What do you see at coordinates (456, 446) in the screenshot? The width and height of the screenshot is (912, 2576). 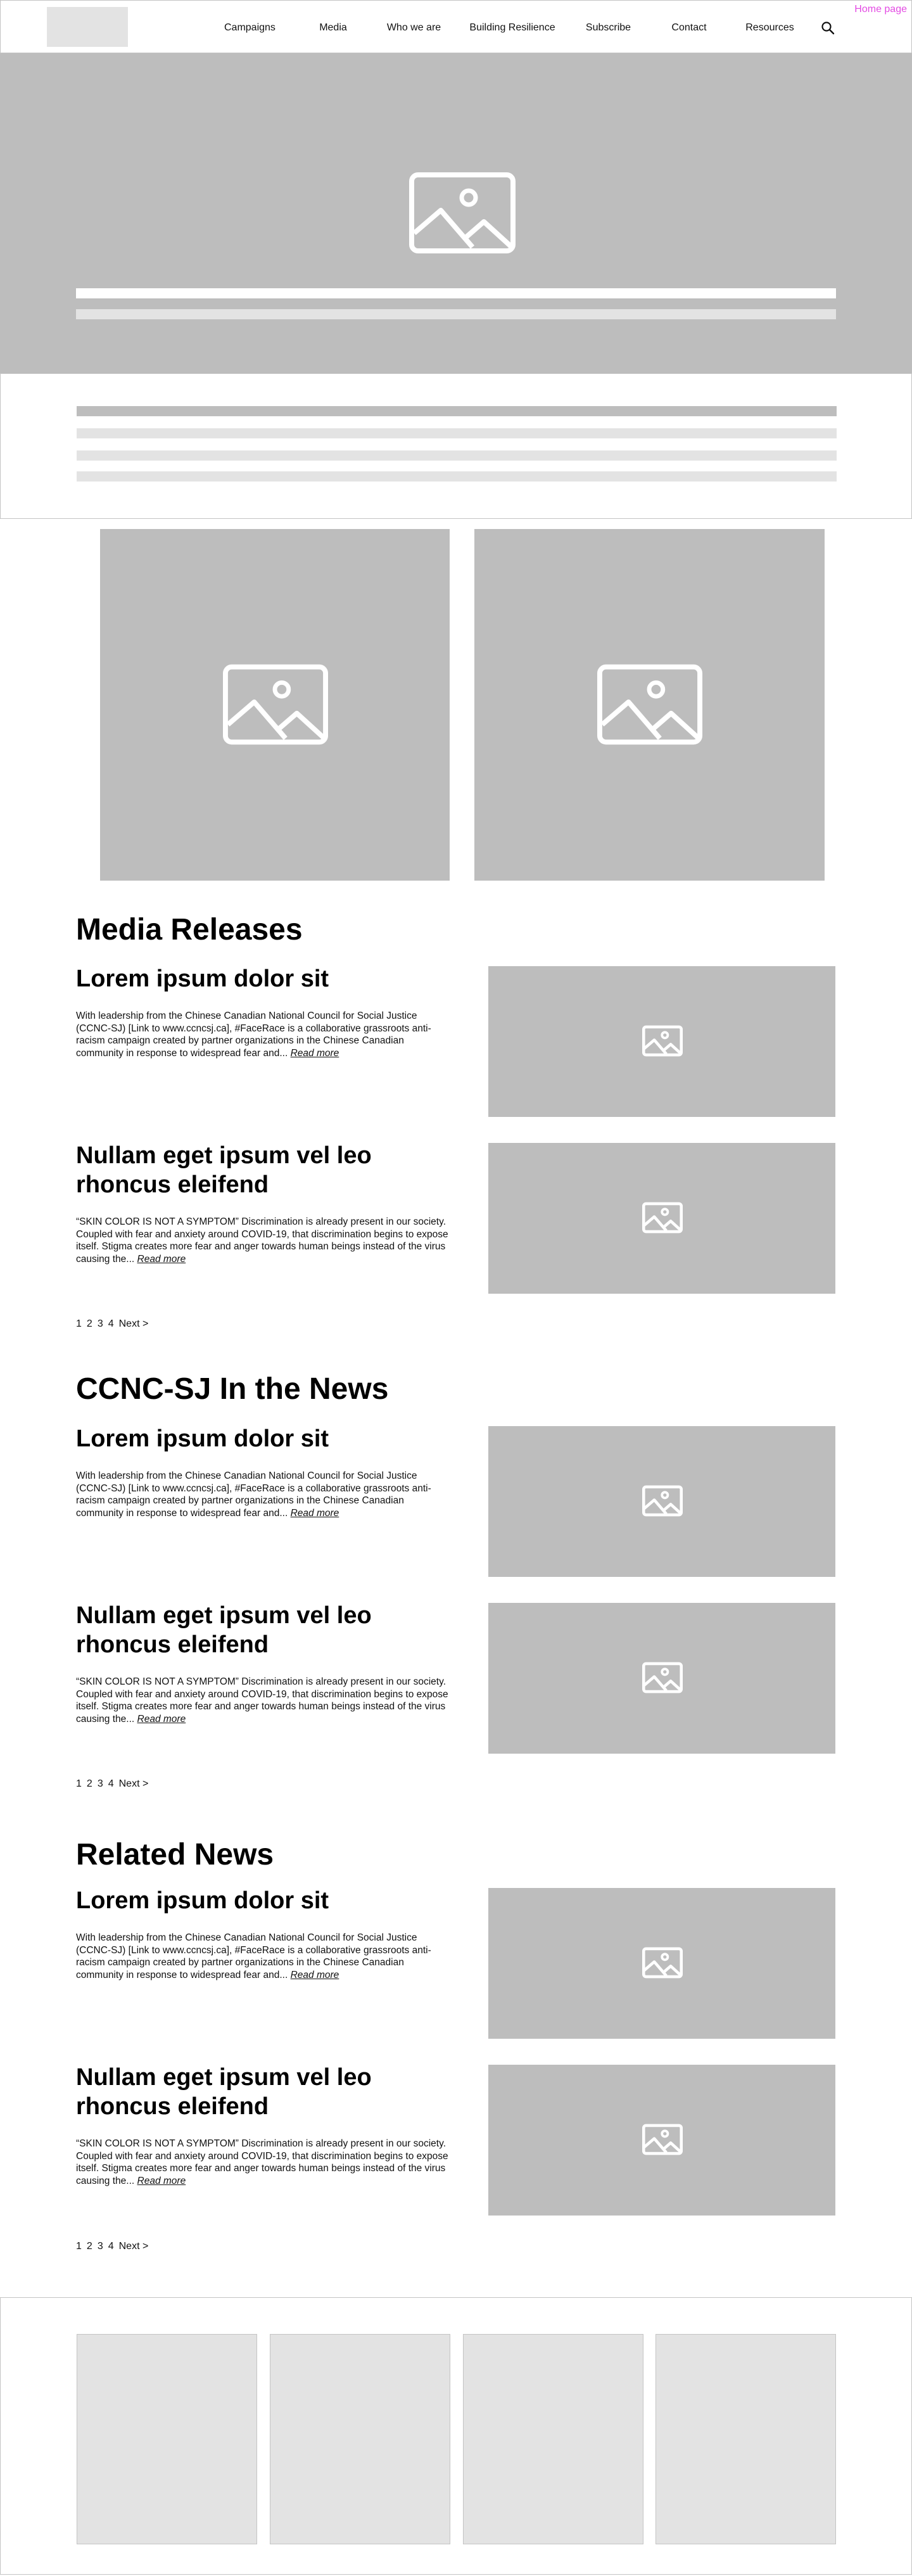 I see `intro-section` at bounding box center [456, 446].